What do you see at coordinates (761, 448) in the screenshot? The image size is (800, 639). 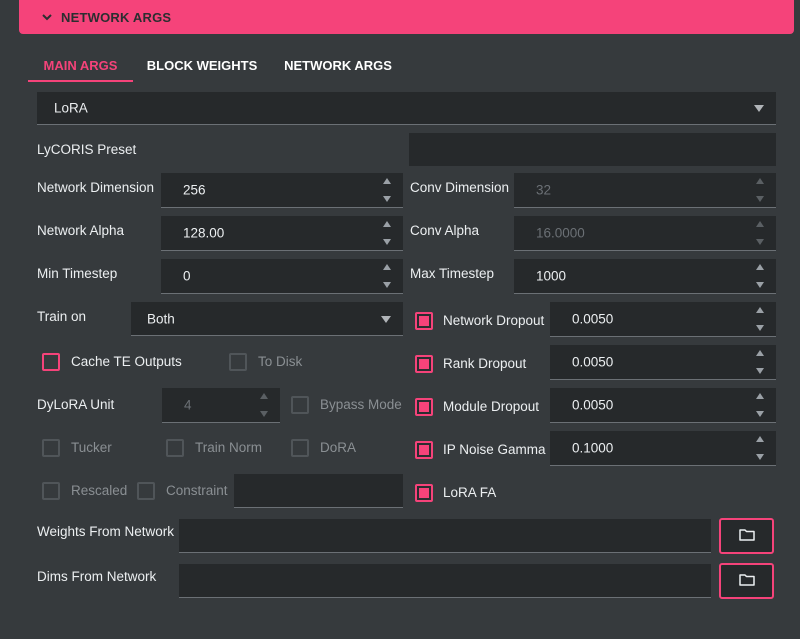 I see `ip-noise-gamma-spinner` at bounding box center [761, 448].